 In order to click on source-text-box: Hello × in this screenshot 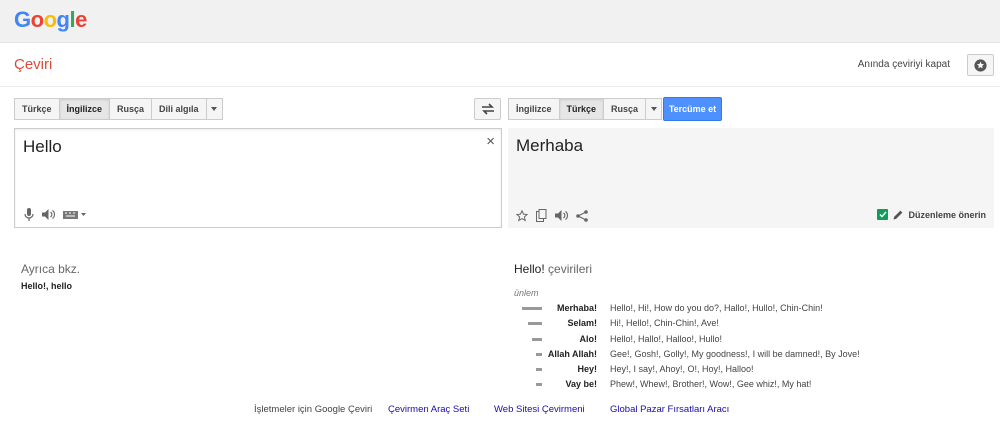, I will do `click(258, 178)`.